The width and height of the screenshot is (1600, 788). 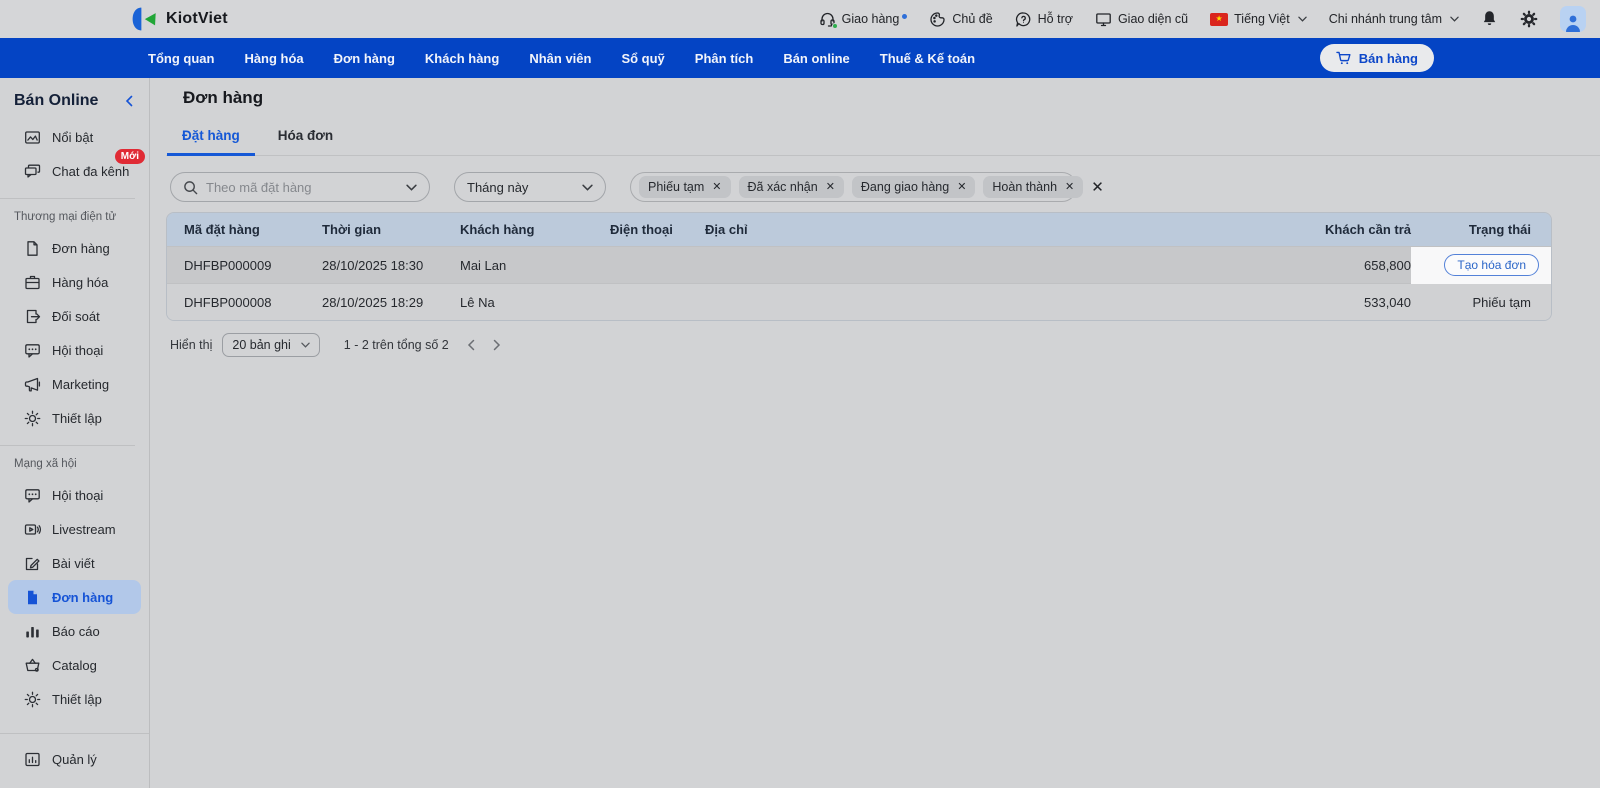 What do you see at coordinates (961, 19) in the screenshot?
I see `topbar-item-chu-de: Chủ đề` at bounding box center [961, 19].